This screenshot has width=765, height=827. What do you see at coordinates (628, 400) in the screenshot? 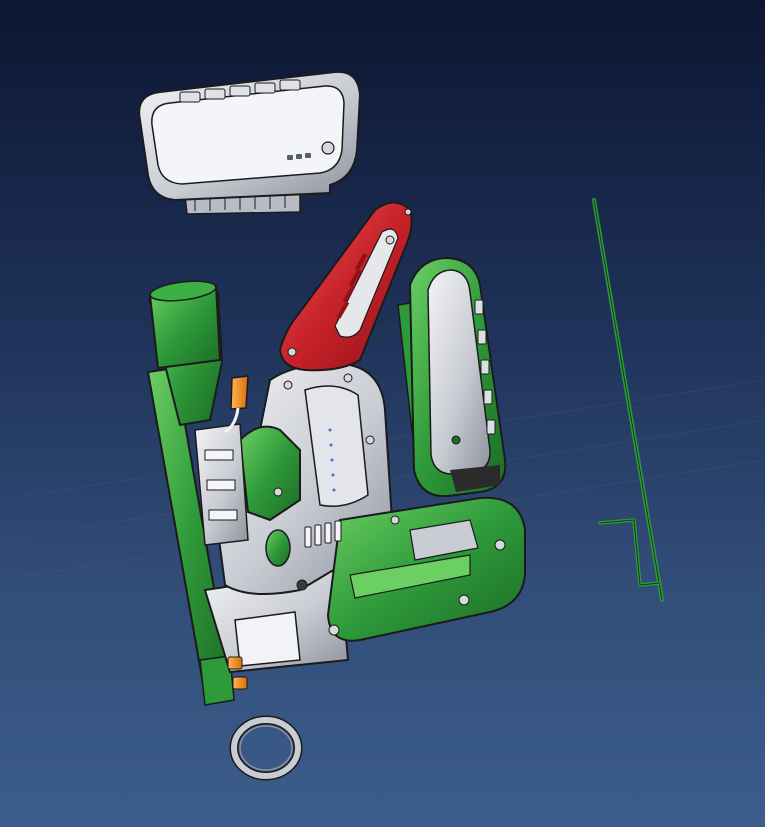
I see `depth-rod` at bounding box center [628, 400].